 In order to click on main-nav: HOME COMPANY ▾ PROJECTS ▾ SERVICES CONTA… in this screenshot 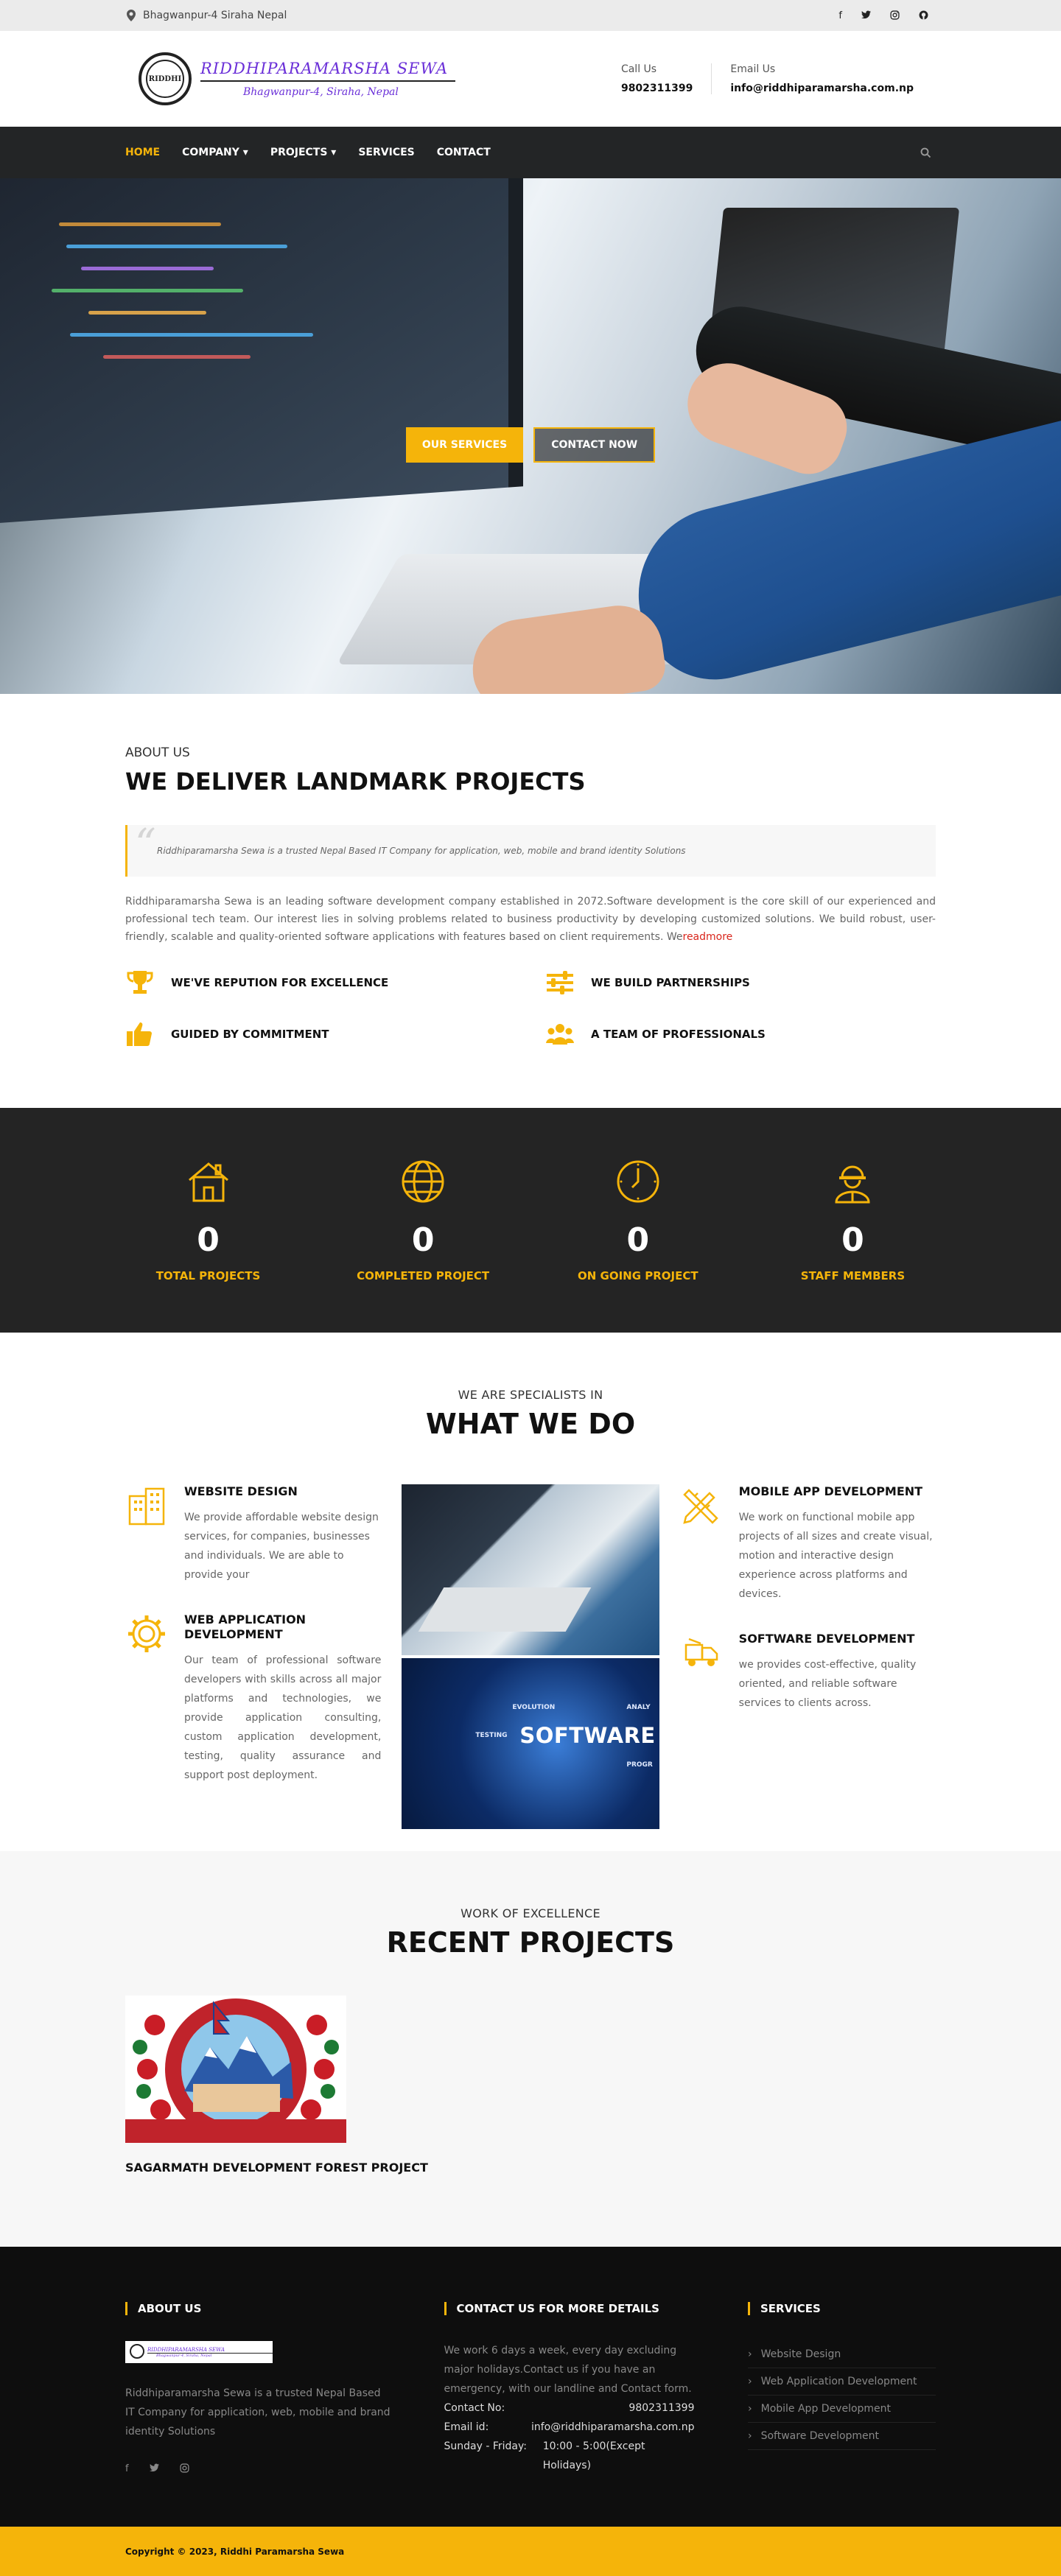, I will do `click(530, 152)`.